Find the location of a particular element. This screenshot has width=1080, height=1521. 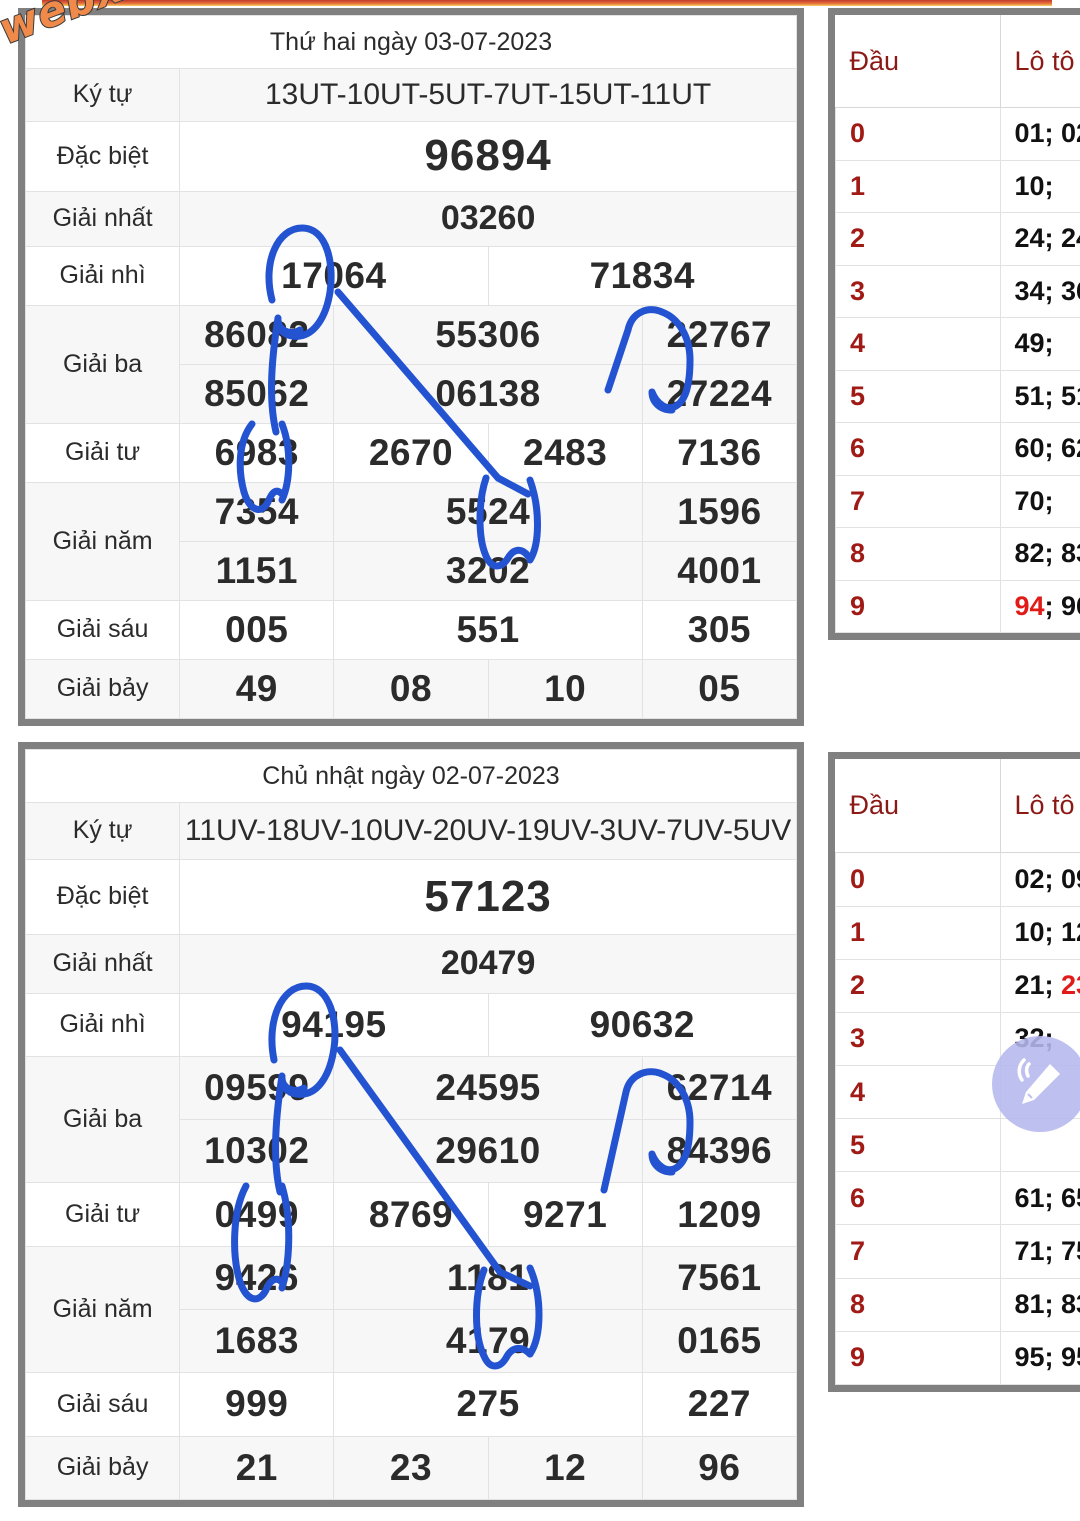

value-giai-nhi-2: 71834 is located at coordinates (642, 275).